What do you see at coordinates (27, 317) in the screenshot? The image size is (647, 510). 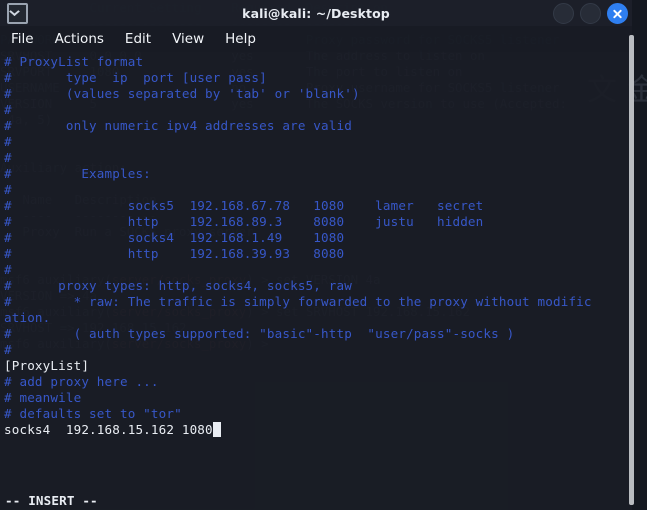 I see `vim-line: ation.` at bounding box center [27, 317].